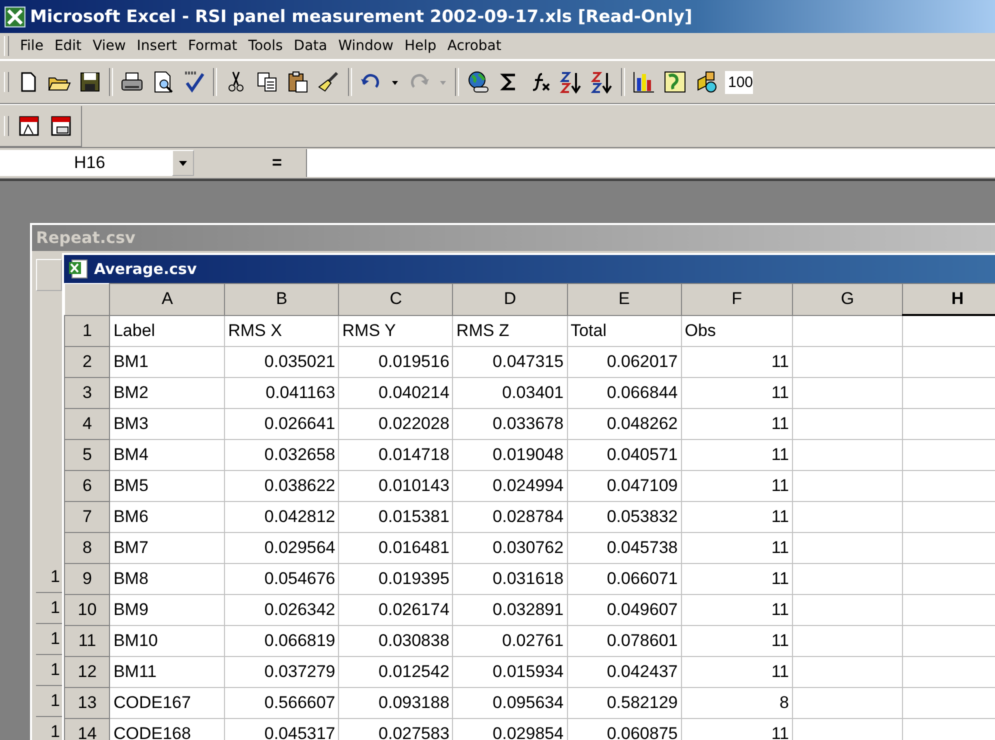  What do you see at coordinates (948, 299) in the screenshot?
I see `column-header: H` at bounding box center [948, 299].